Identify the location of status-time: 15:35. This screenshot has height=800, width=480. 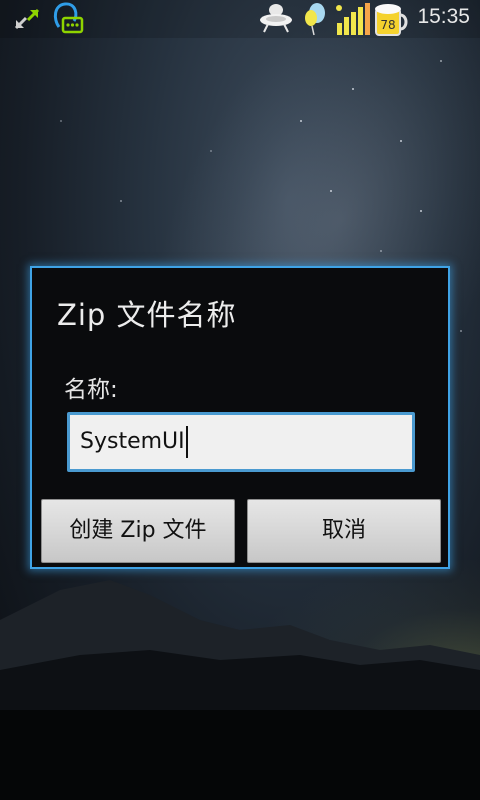
(443, 16).